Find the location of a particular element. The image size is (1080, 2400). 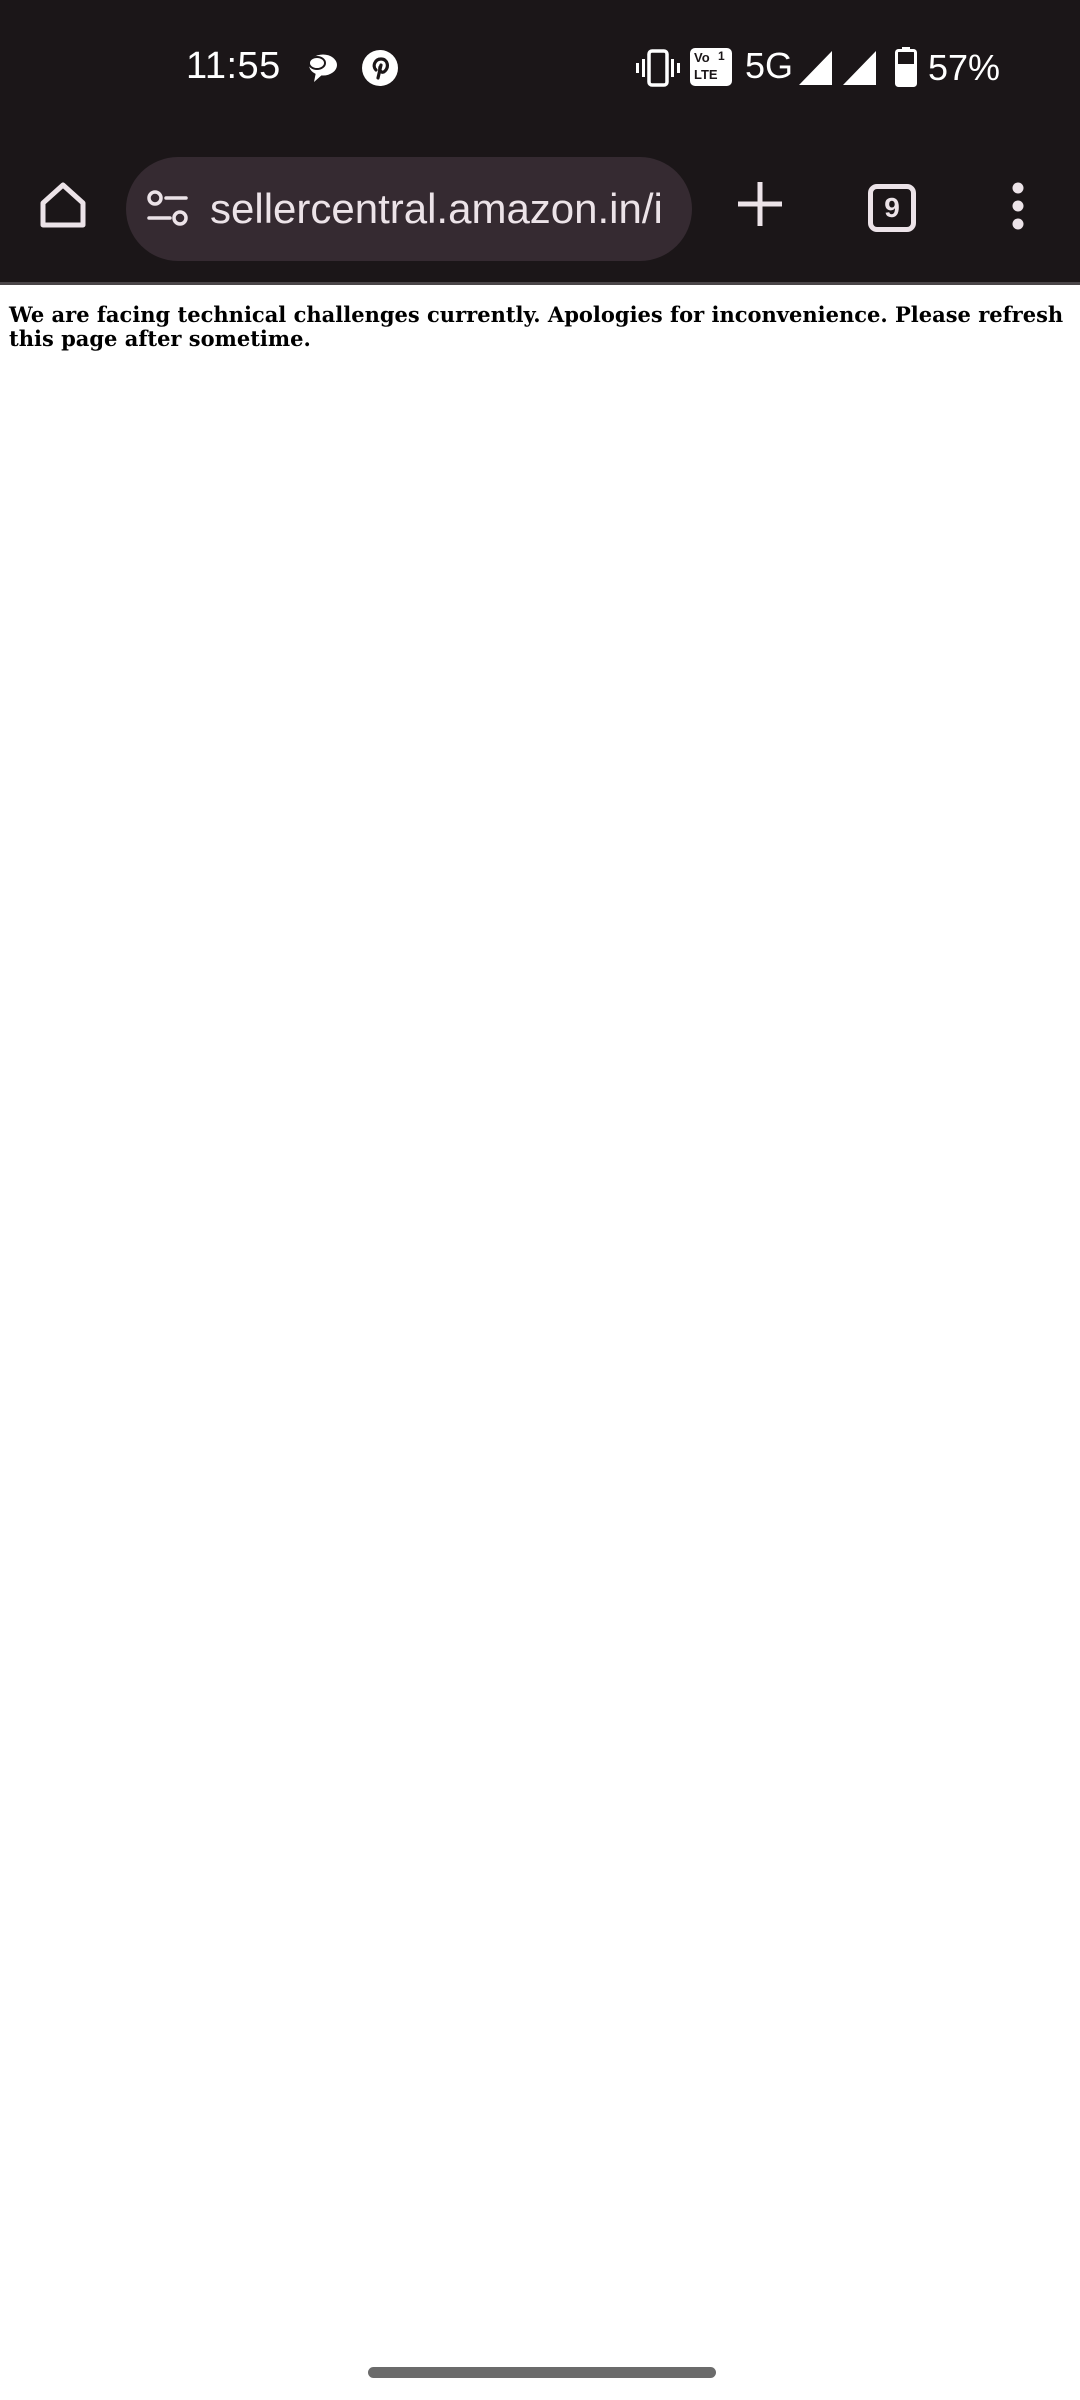

battery-icon is located at coordinates (906, 69).